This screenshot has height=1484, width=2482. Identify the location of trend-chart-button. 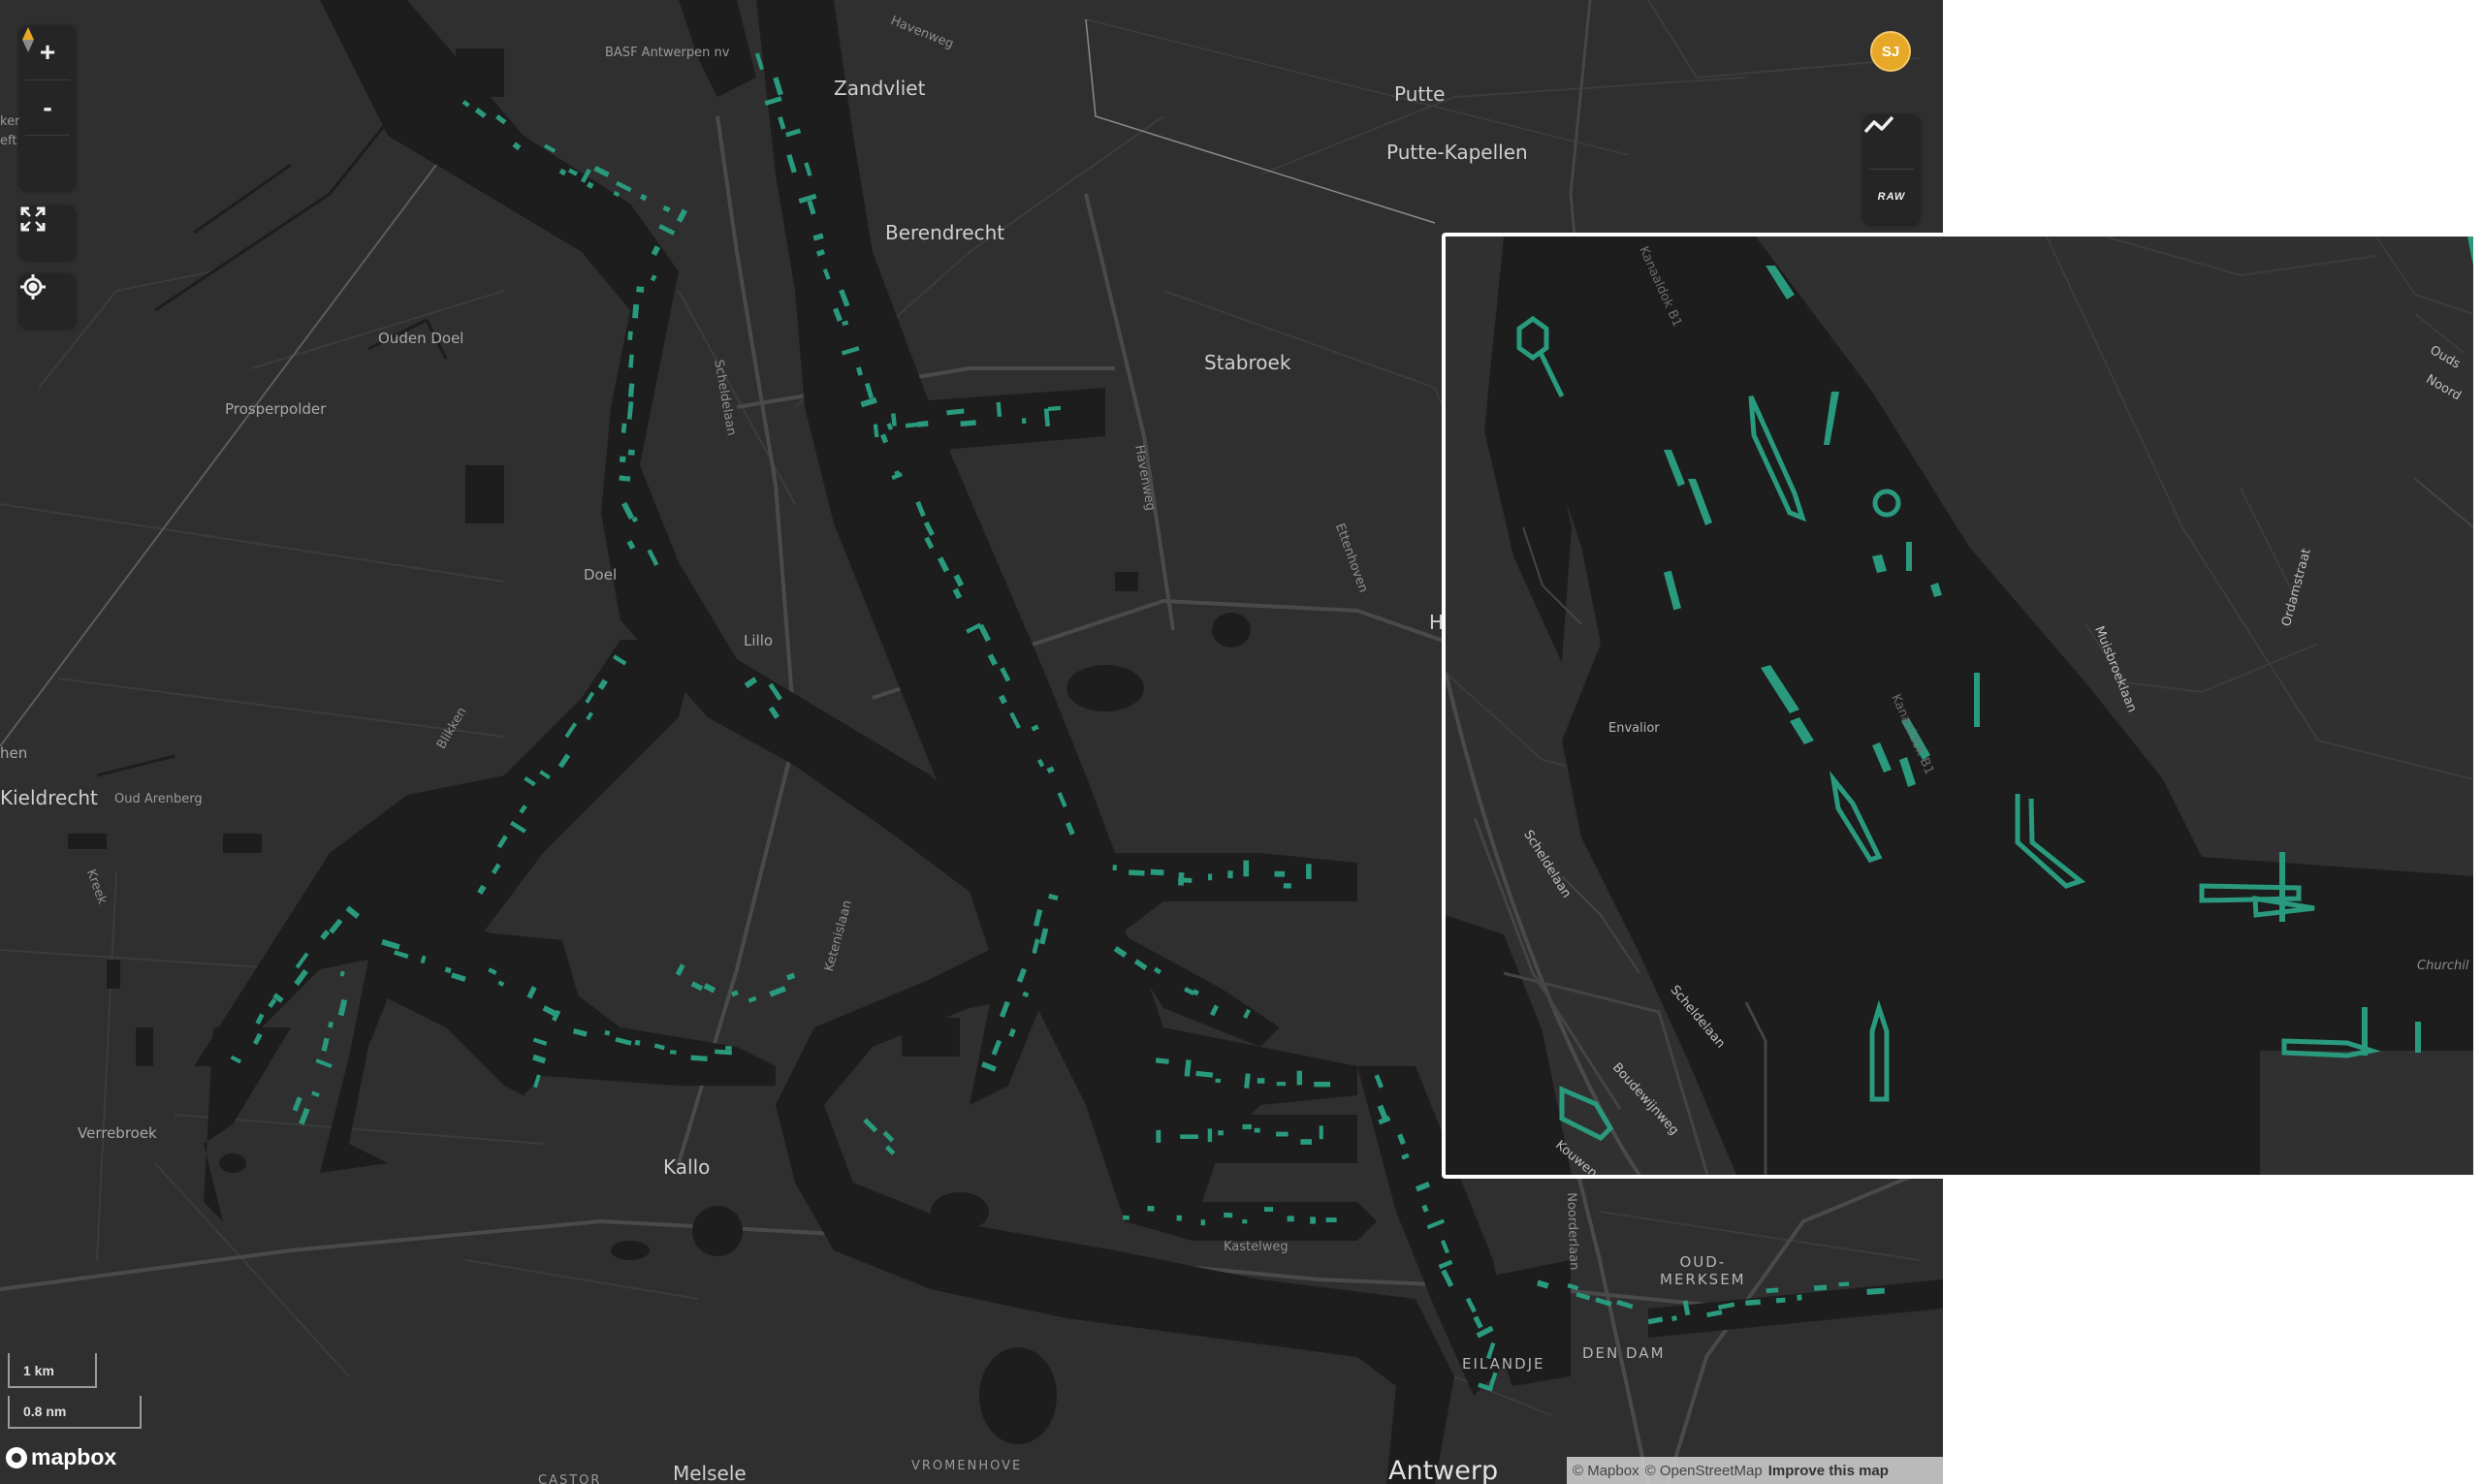
(1891, 142).